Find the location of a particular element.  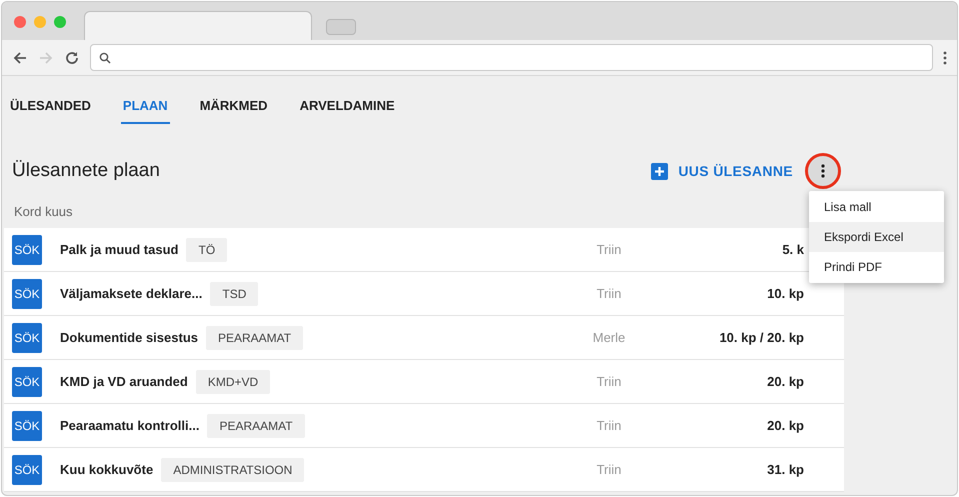

task-tag: ADMINISTRATSIOON is located at coordinates (232, 470).